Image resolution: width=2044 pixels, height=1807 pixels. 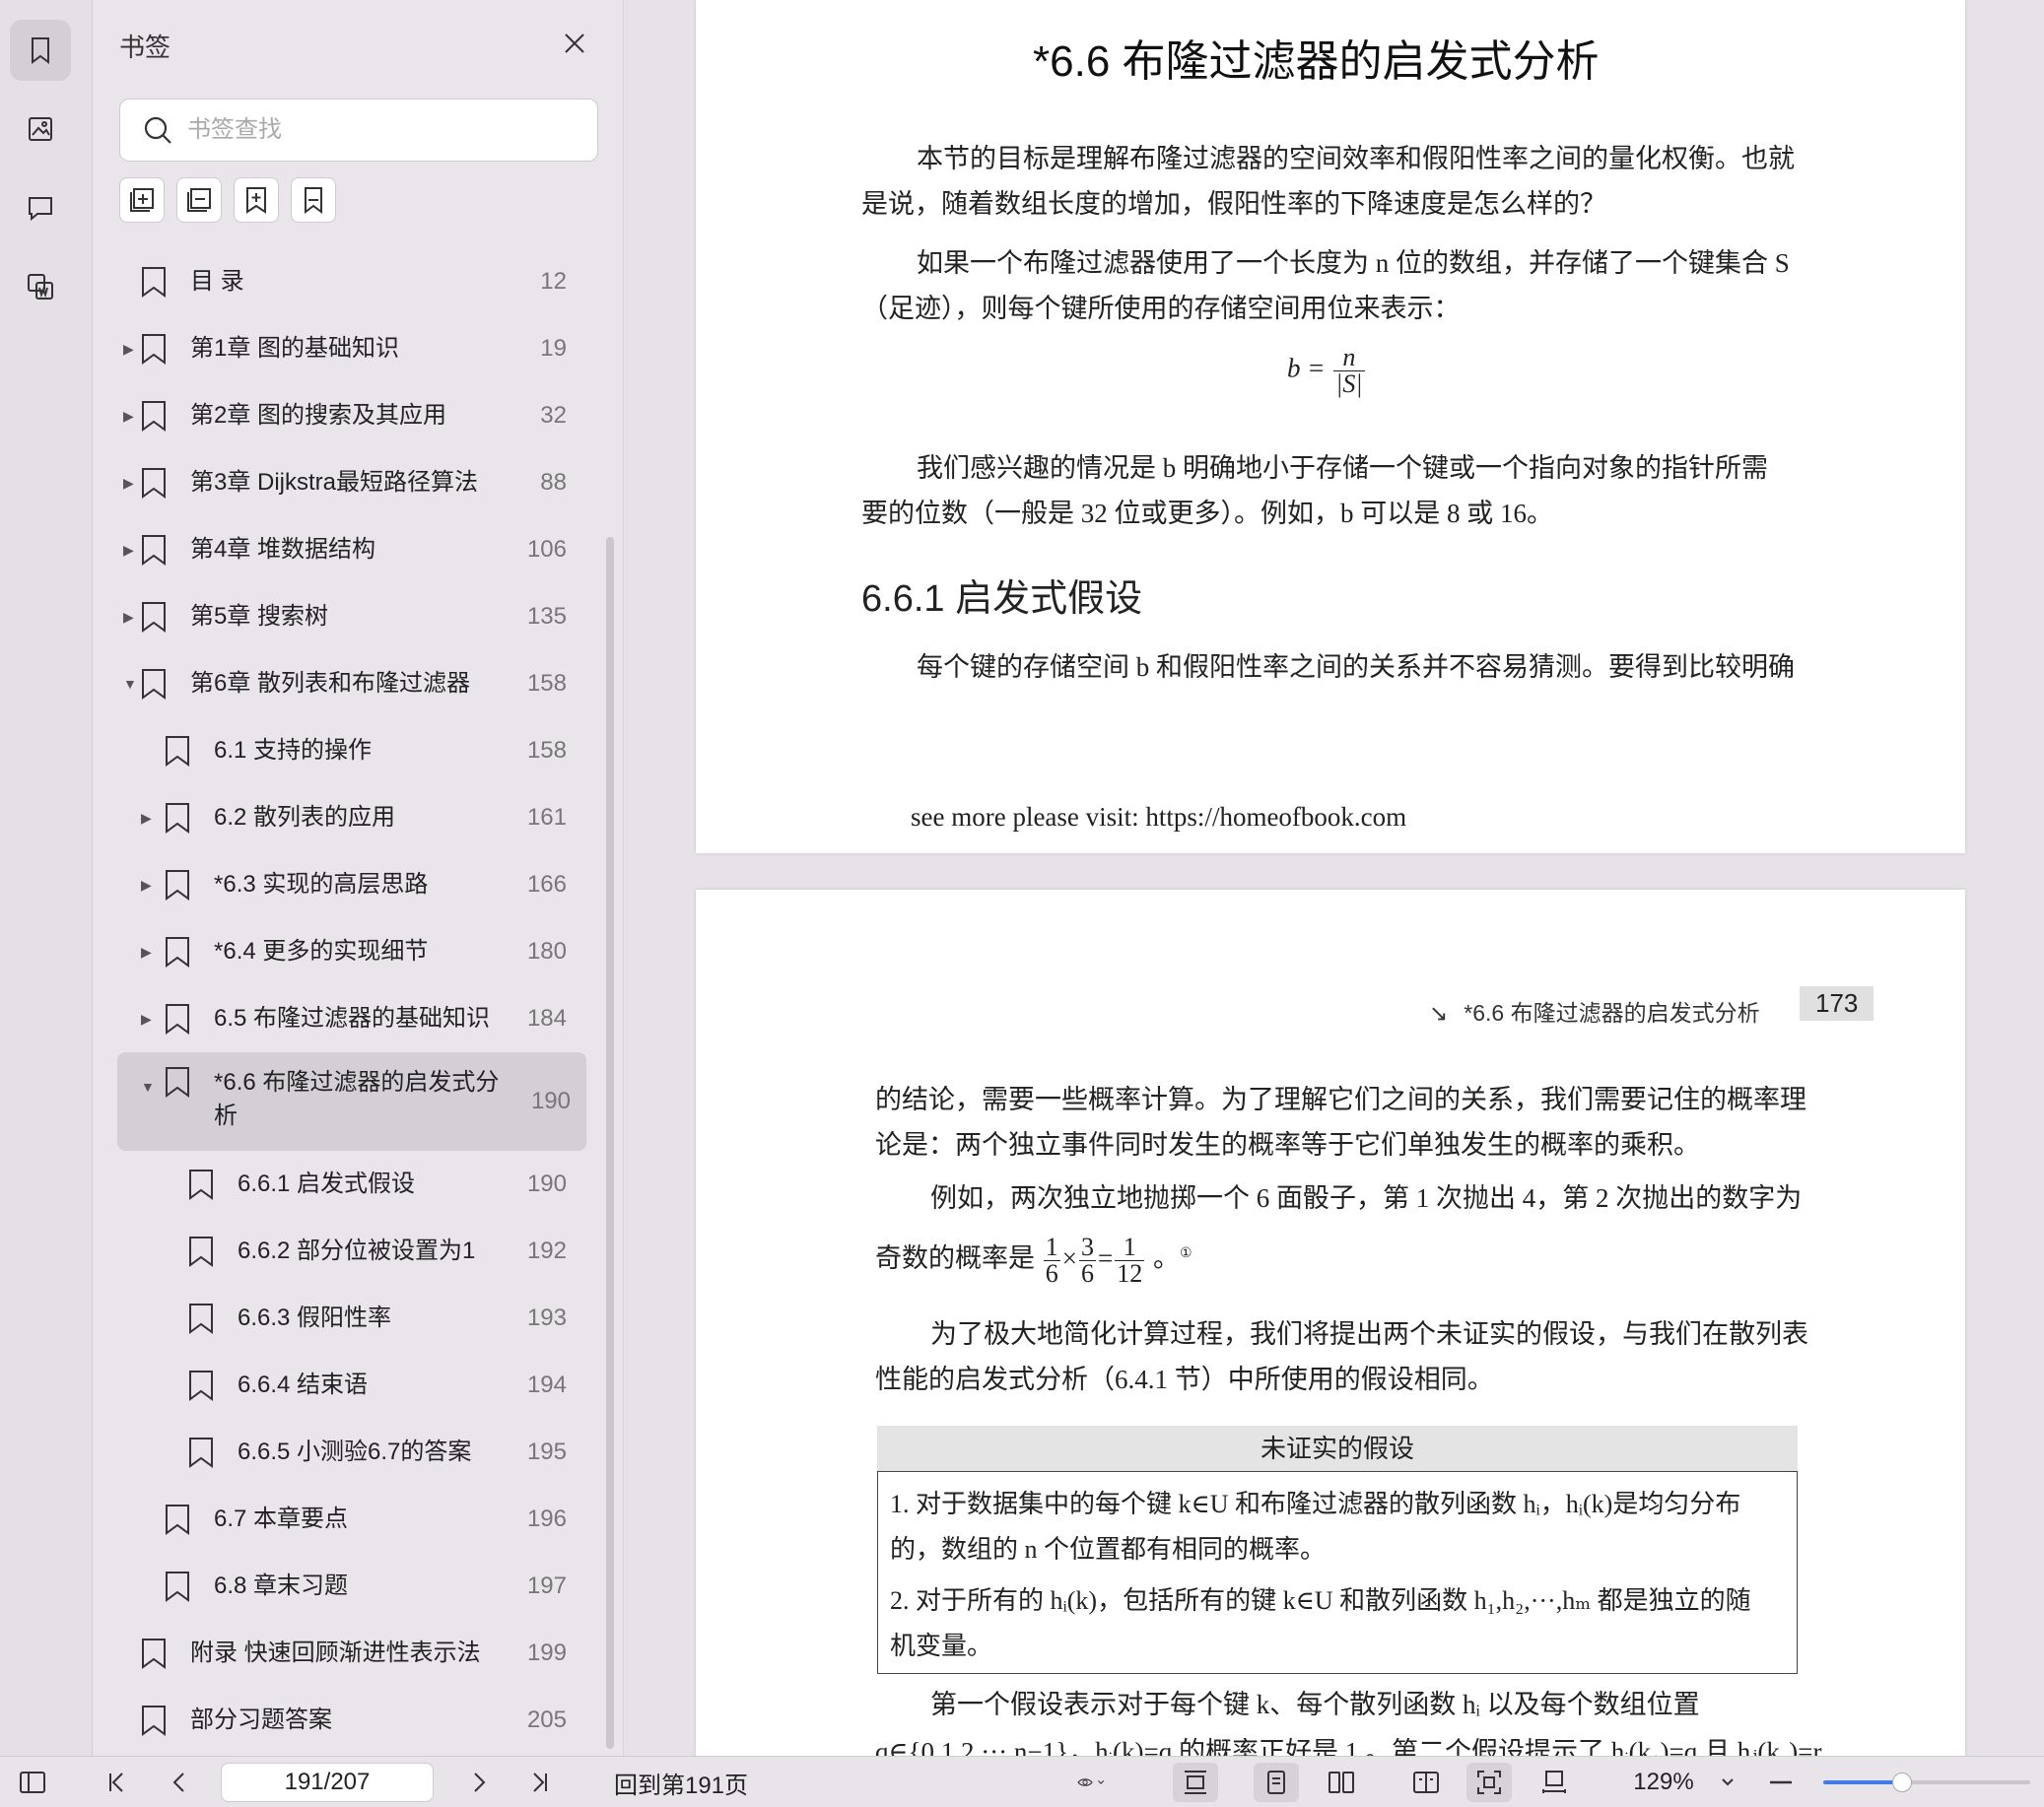 What do you see at coordinates (1195, 1782) in the screenshot?
I see `fit-width-icon` at bounding box center [1195, 1782].